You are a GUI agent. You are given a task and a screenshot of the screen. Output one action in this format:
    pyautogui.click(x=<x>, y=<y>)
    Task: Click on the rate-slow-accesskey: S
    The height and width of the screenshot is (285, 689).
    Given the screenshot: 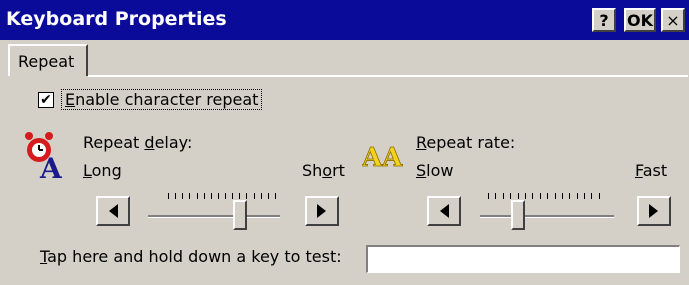 What is the action you would take?
    pyautogui.click(x=421, y=170)
    